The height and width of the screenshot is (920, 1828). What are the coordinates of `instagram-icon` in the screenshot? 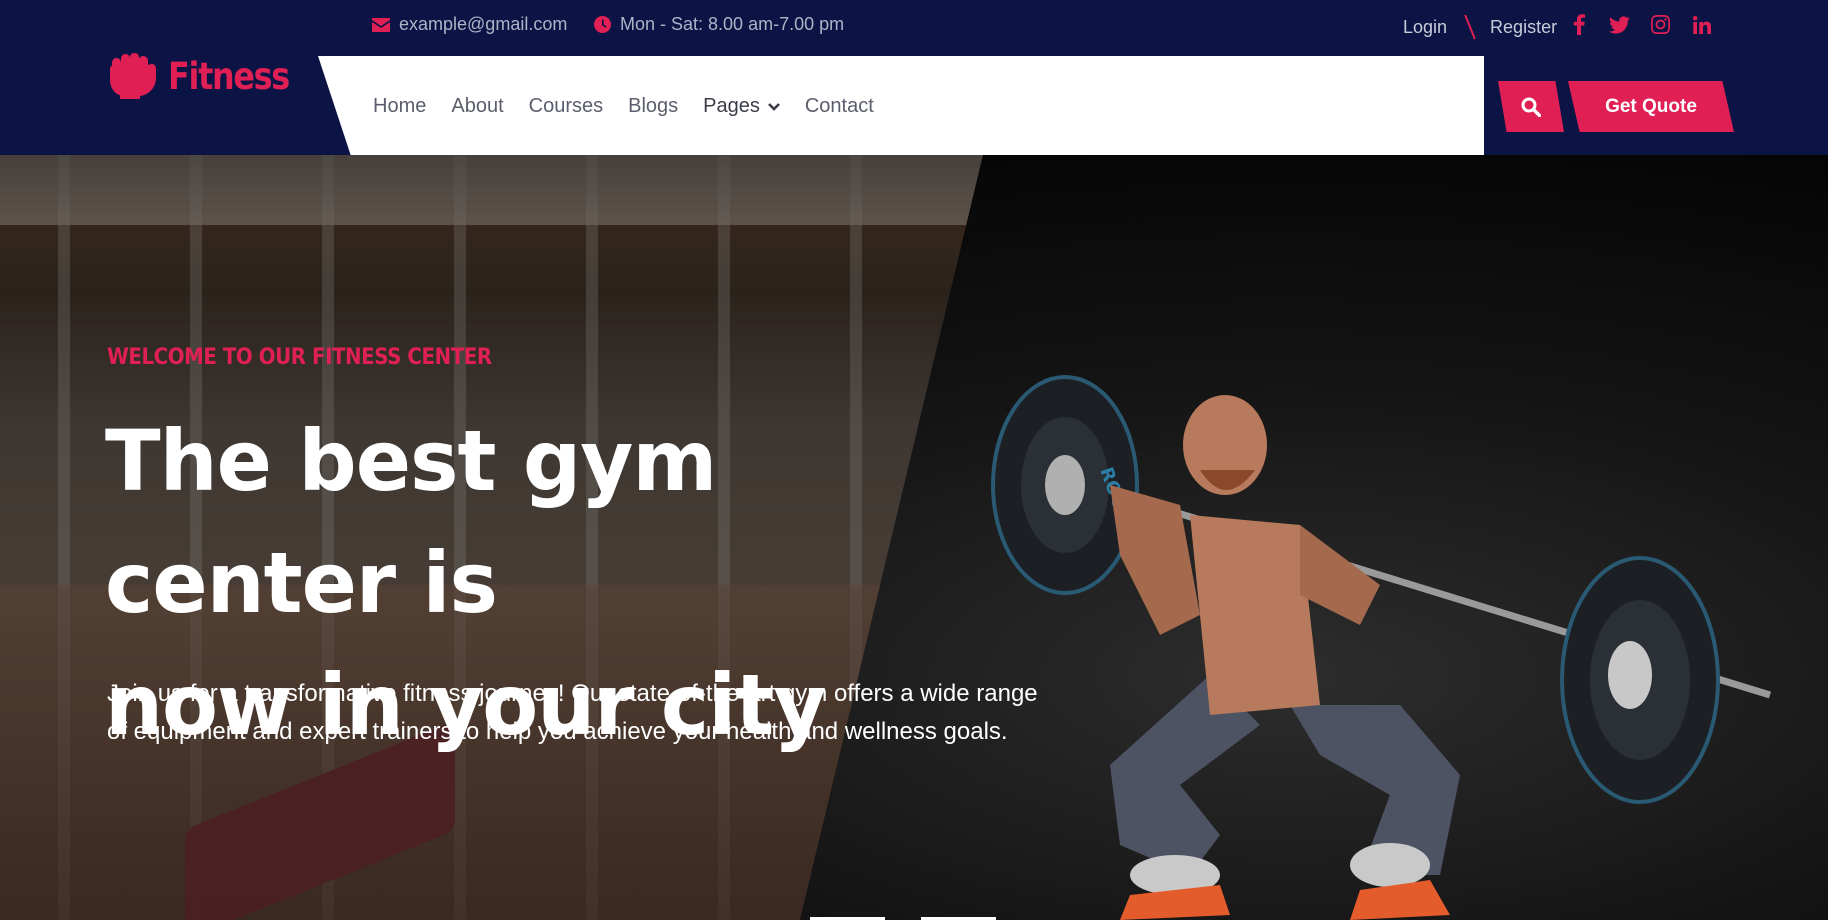 It's located at (1660, 24).